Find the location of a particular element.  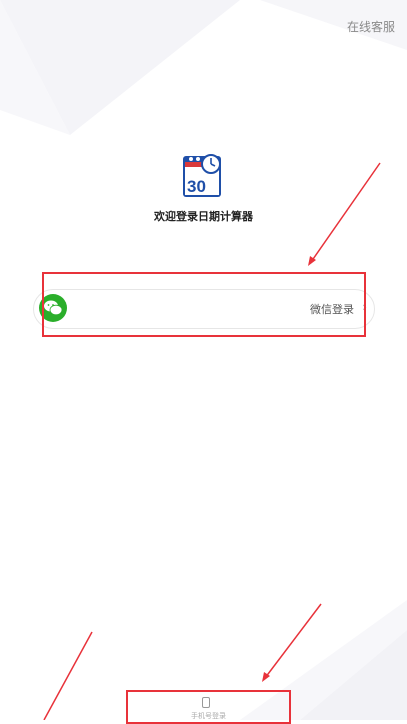

calendar-day-number: 30 is located at coordinates (196, 186).